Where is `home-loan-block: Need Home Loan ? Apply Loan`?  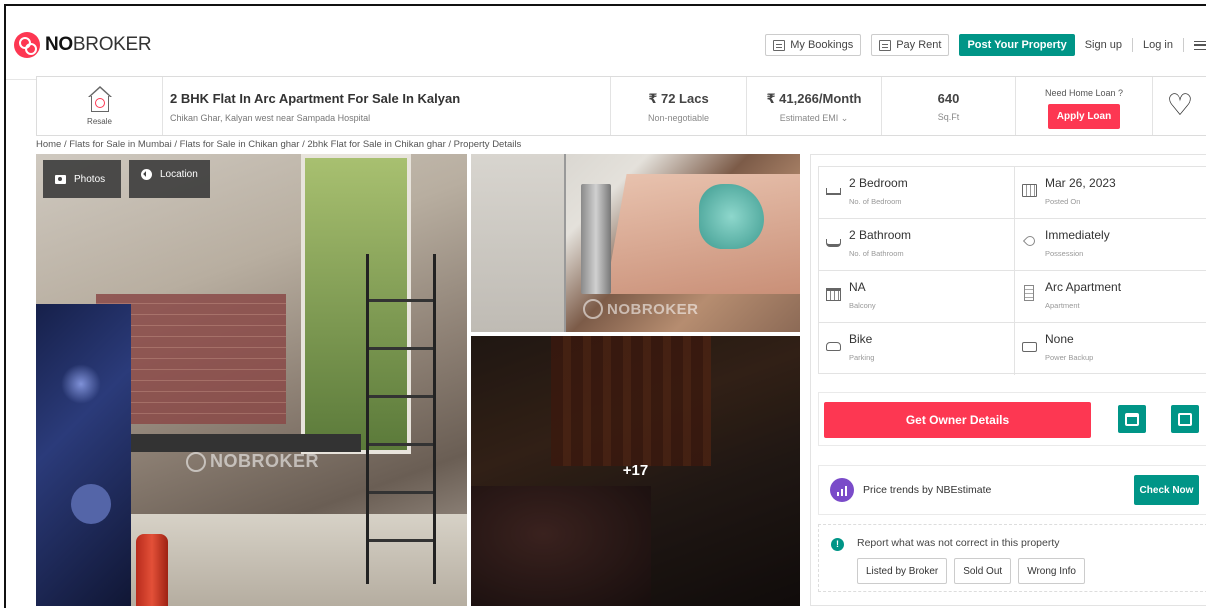 home-loan-block: Need Home Loan ? Apply Loan is located at coordinates (1084, 106).